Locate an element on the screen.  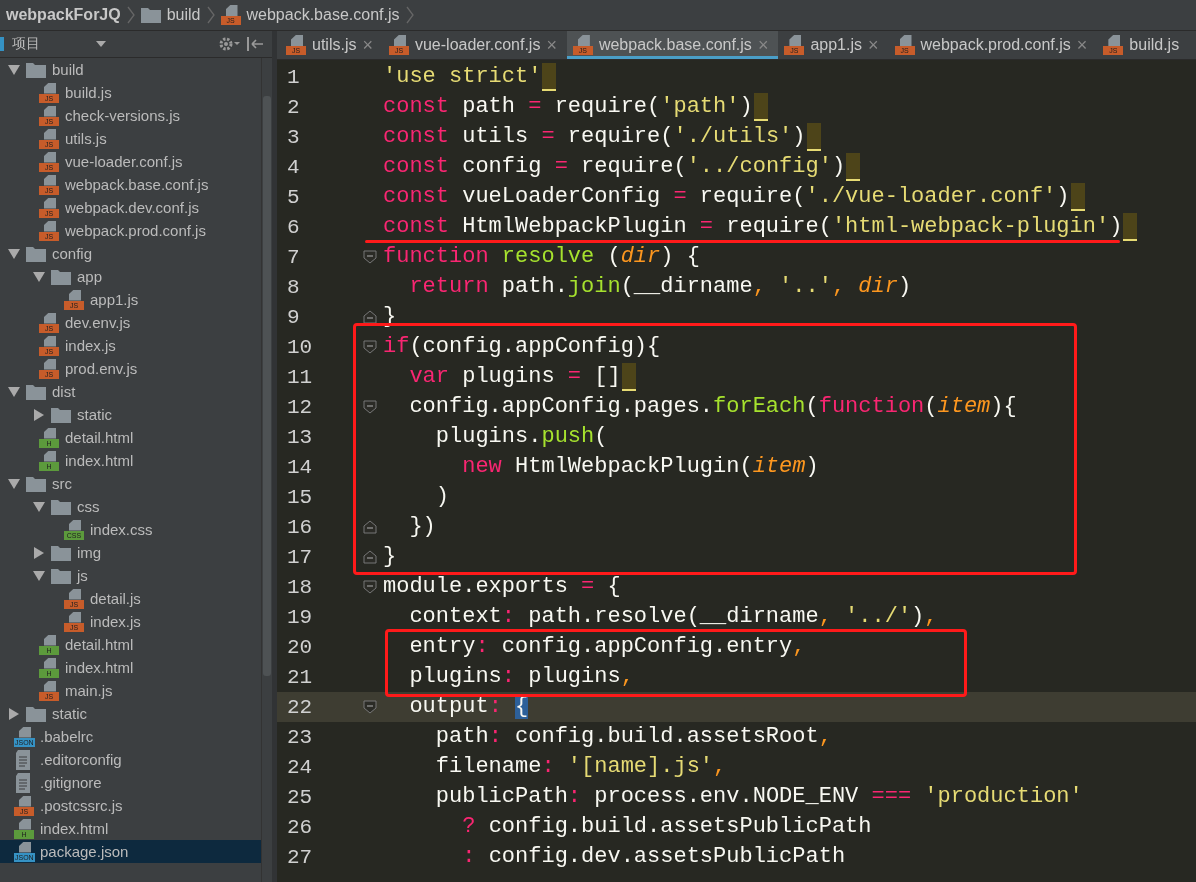
breadcrumb-item: webpackForJQ is located at coordinates (63, 15).